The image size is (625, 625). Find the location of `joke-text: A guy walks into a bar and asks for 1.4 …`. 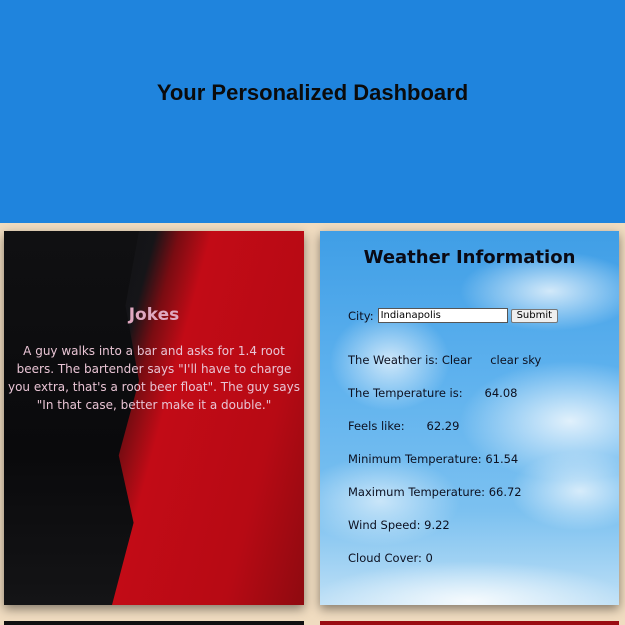

joke-text: A guy walks into a bar and asks for 1.4 … is located at coordinates (153, 378).